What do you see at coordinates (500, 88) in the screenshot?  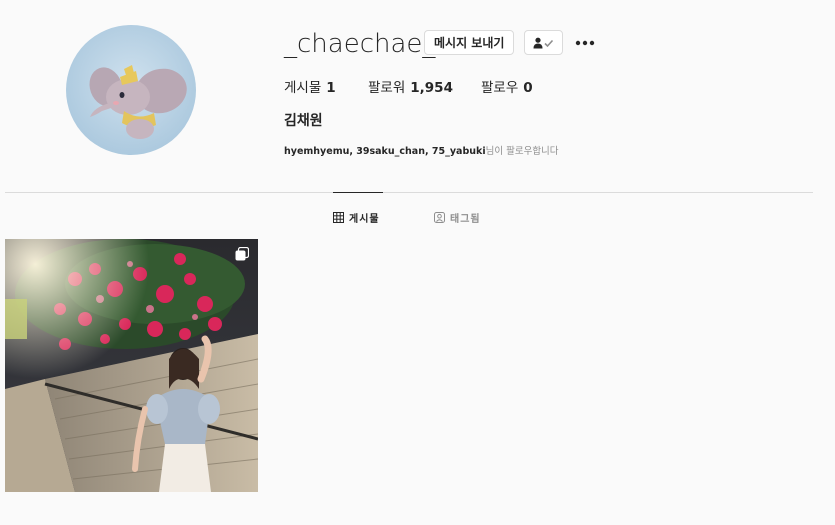 I see `following-label: 팔로우` at bounding box center [500, 88].